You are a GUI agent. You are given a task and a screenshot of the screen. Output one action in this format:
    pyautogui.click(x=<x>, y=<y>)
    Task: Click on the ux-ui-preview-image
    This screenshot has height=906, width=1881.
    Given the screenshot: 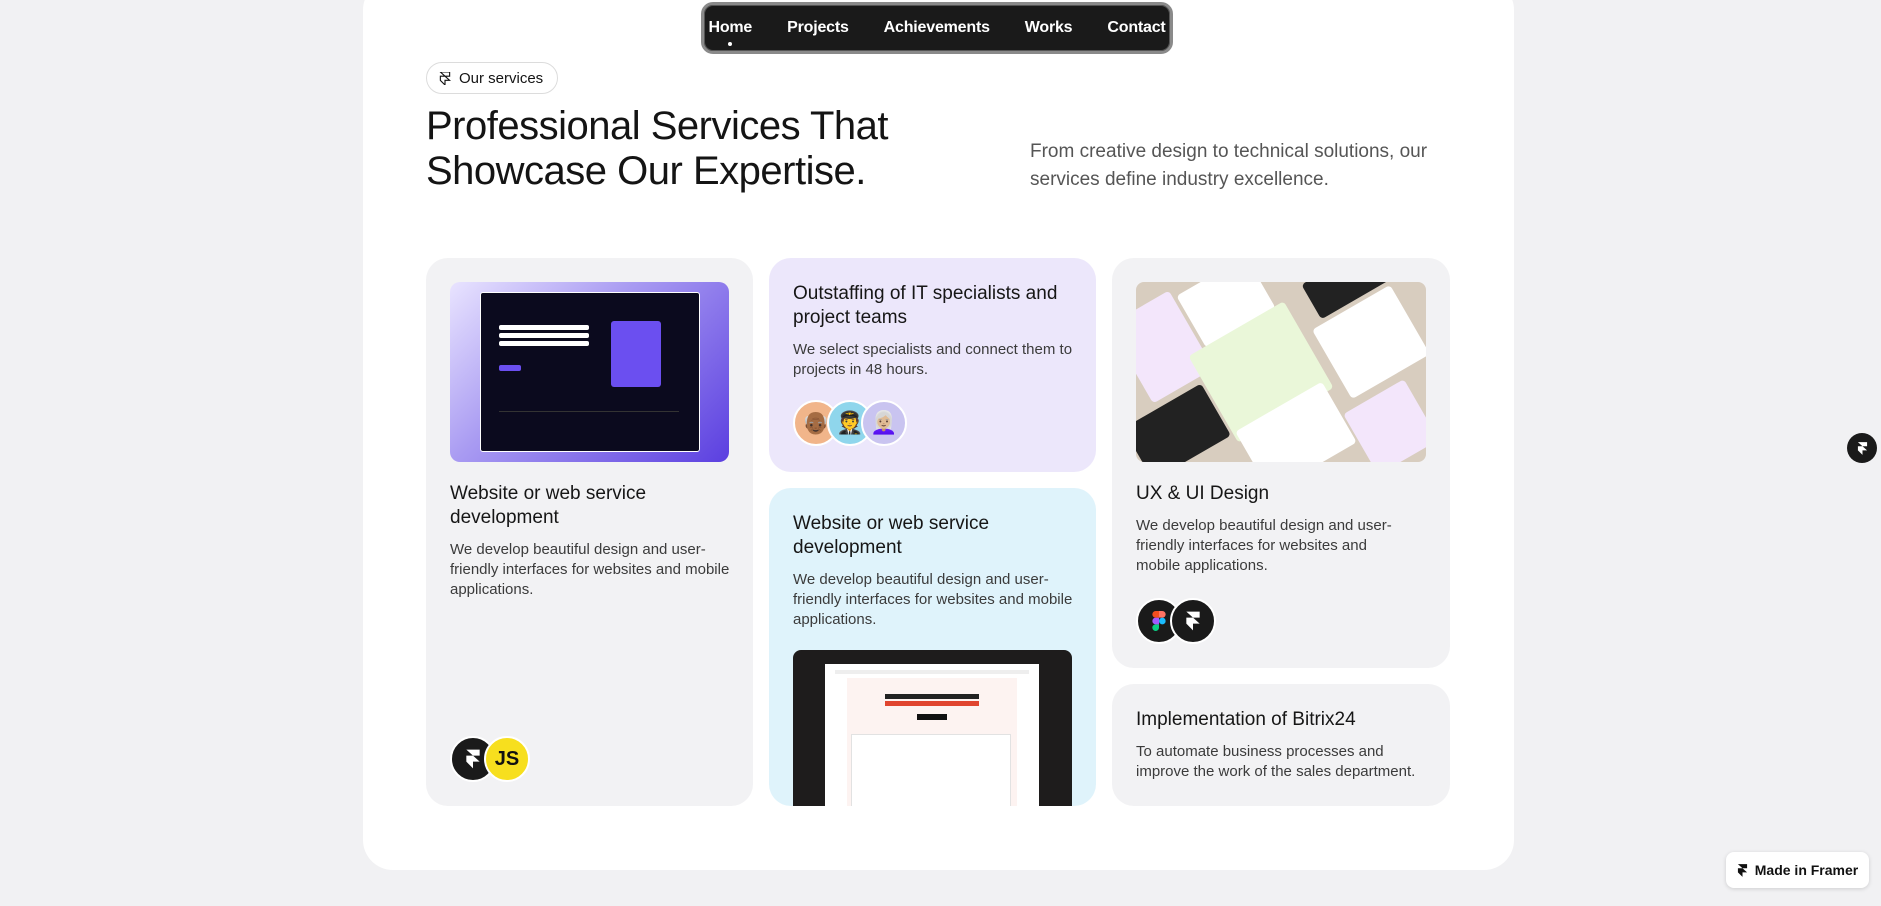 What is the action you would take?
    pyautogui.click(x=1281, y=372)
    